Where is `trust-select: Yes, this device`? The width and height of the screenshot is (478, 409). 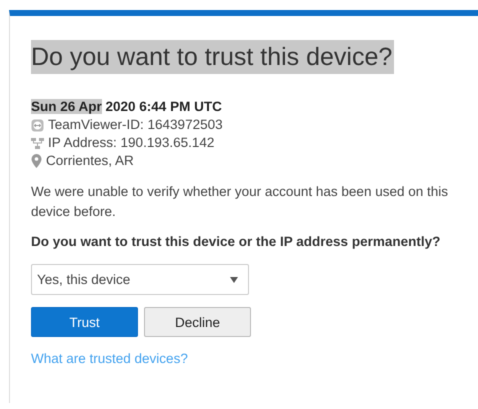 trust-select: Yes, this device is located at coordinates (140, 279).